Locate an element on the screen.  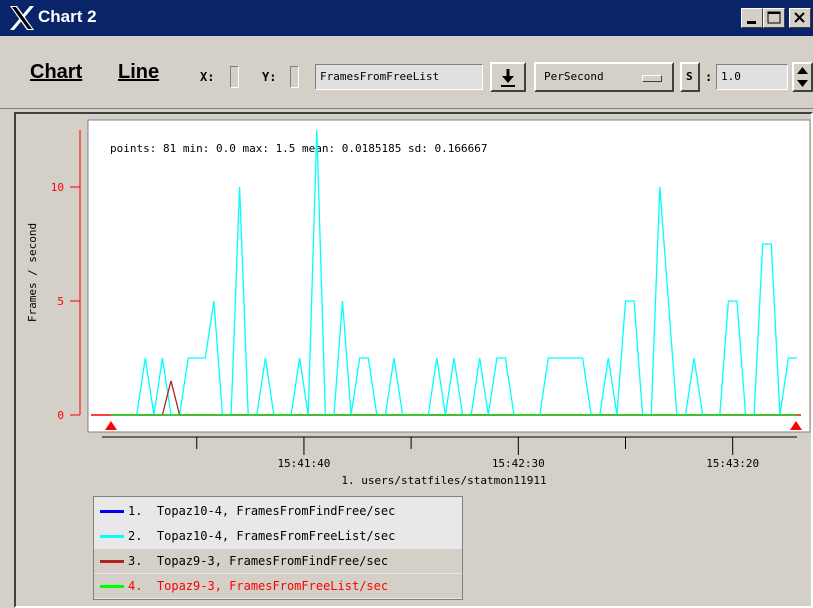
y-label: Y: is located at coordinates (269, 77).